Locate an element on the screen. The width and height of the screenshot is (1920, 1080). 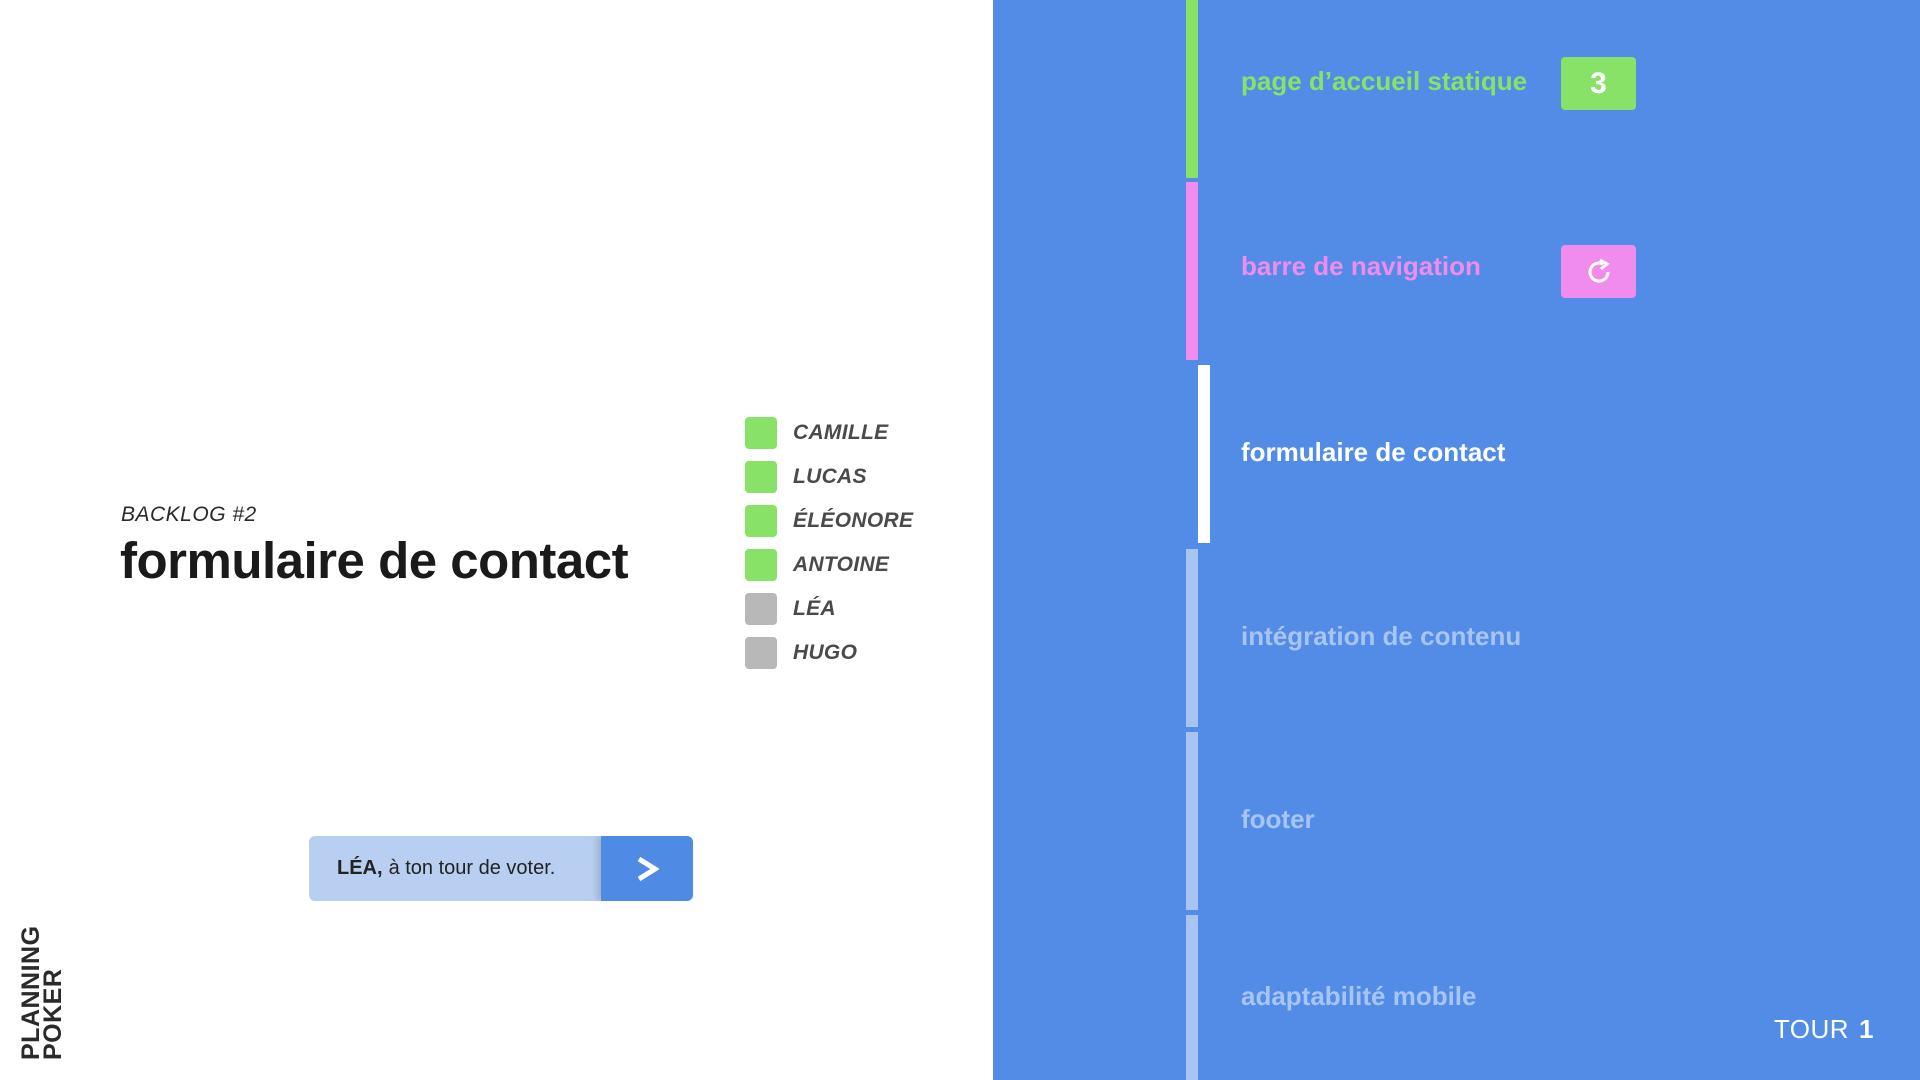
player-item: LUCAS is located at coordinates (829, 477).